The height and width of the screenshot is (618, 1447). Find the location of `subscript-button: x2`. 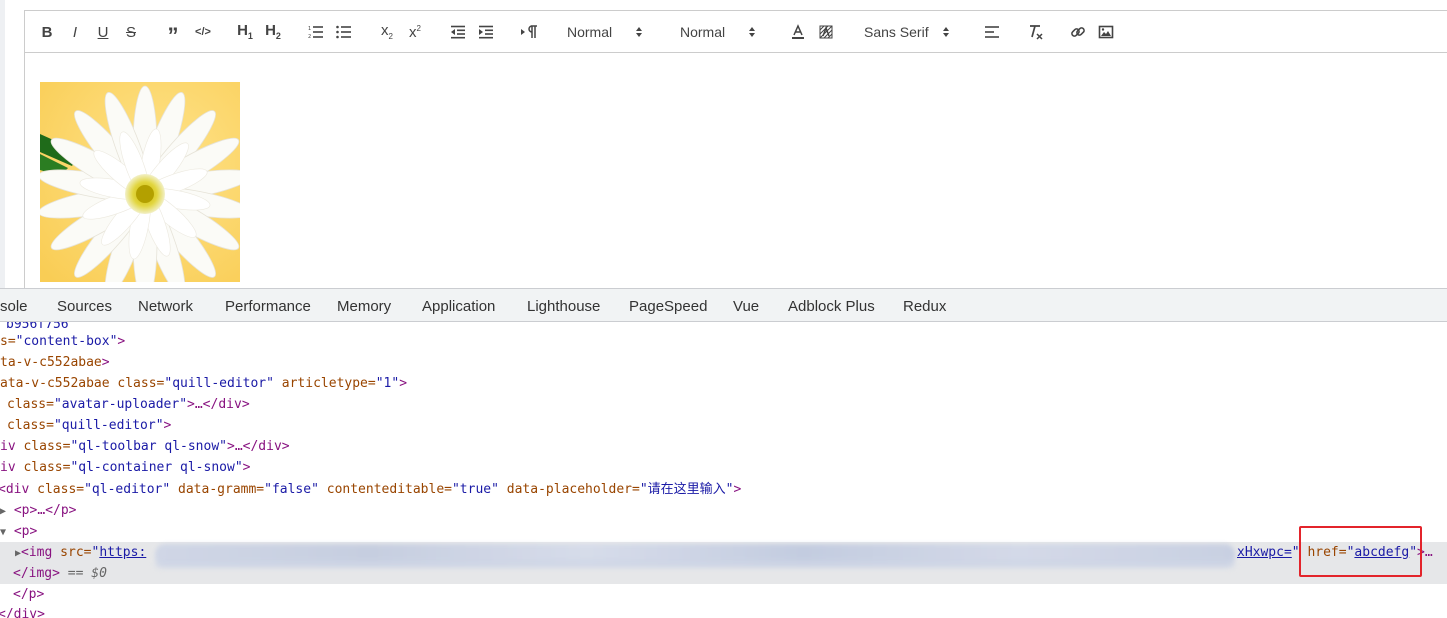

subscript-button: x2 is located at coordinates (387, 32).